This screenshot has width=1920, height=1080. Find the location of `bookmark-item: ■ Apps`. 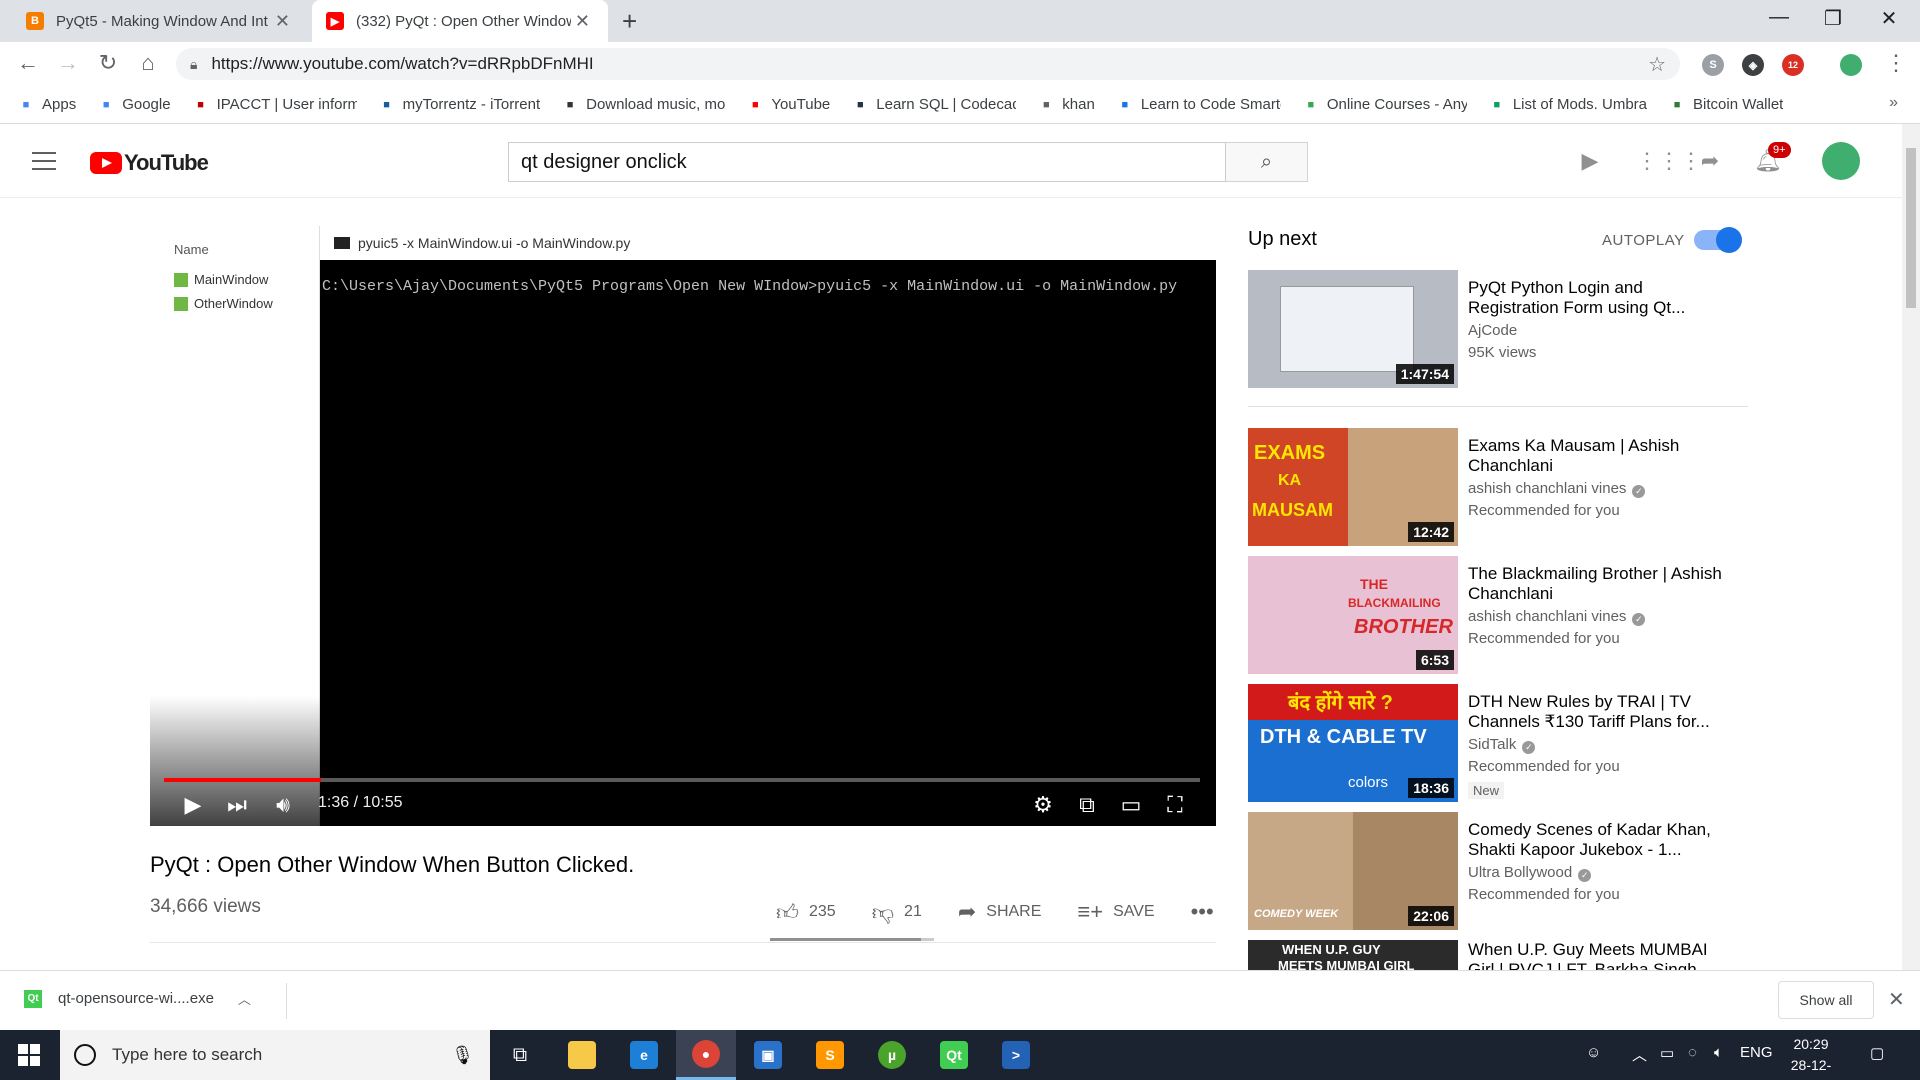

bookmark-item: ■ Apps is located at coordinates (47, 104).